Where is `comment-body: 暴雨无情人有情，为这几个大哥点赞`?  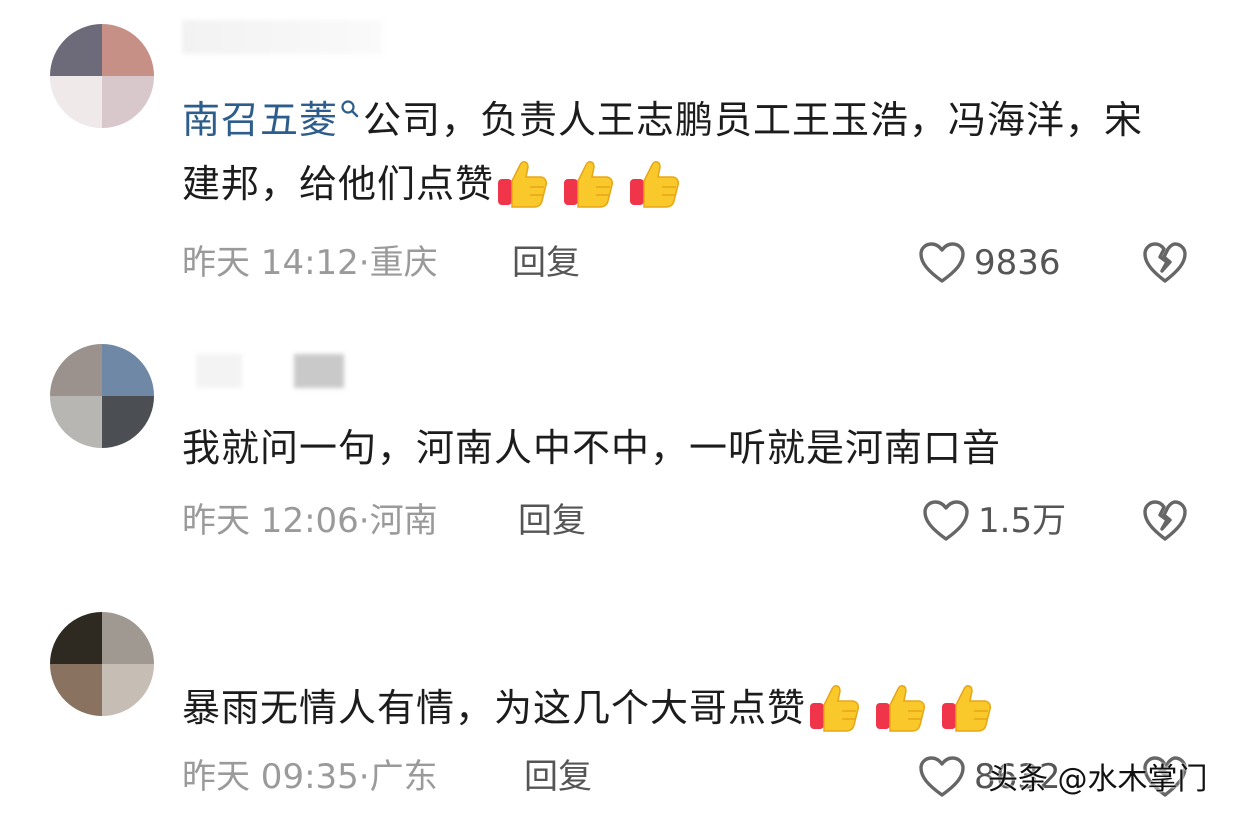 comment-body: 暴雨无情人有情，为这几个大哥点赞 is located at coordinates (494, 708).